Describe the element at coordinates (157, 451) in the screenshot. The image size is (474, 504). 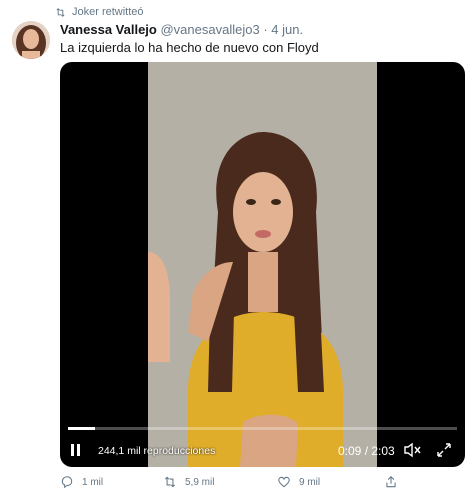
I see `view-count: 244,1 mil reproducciones` at that location.